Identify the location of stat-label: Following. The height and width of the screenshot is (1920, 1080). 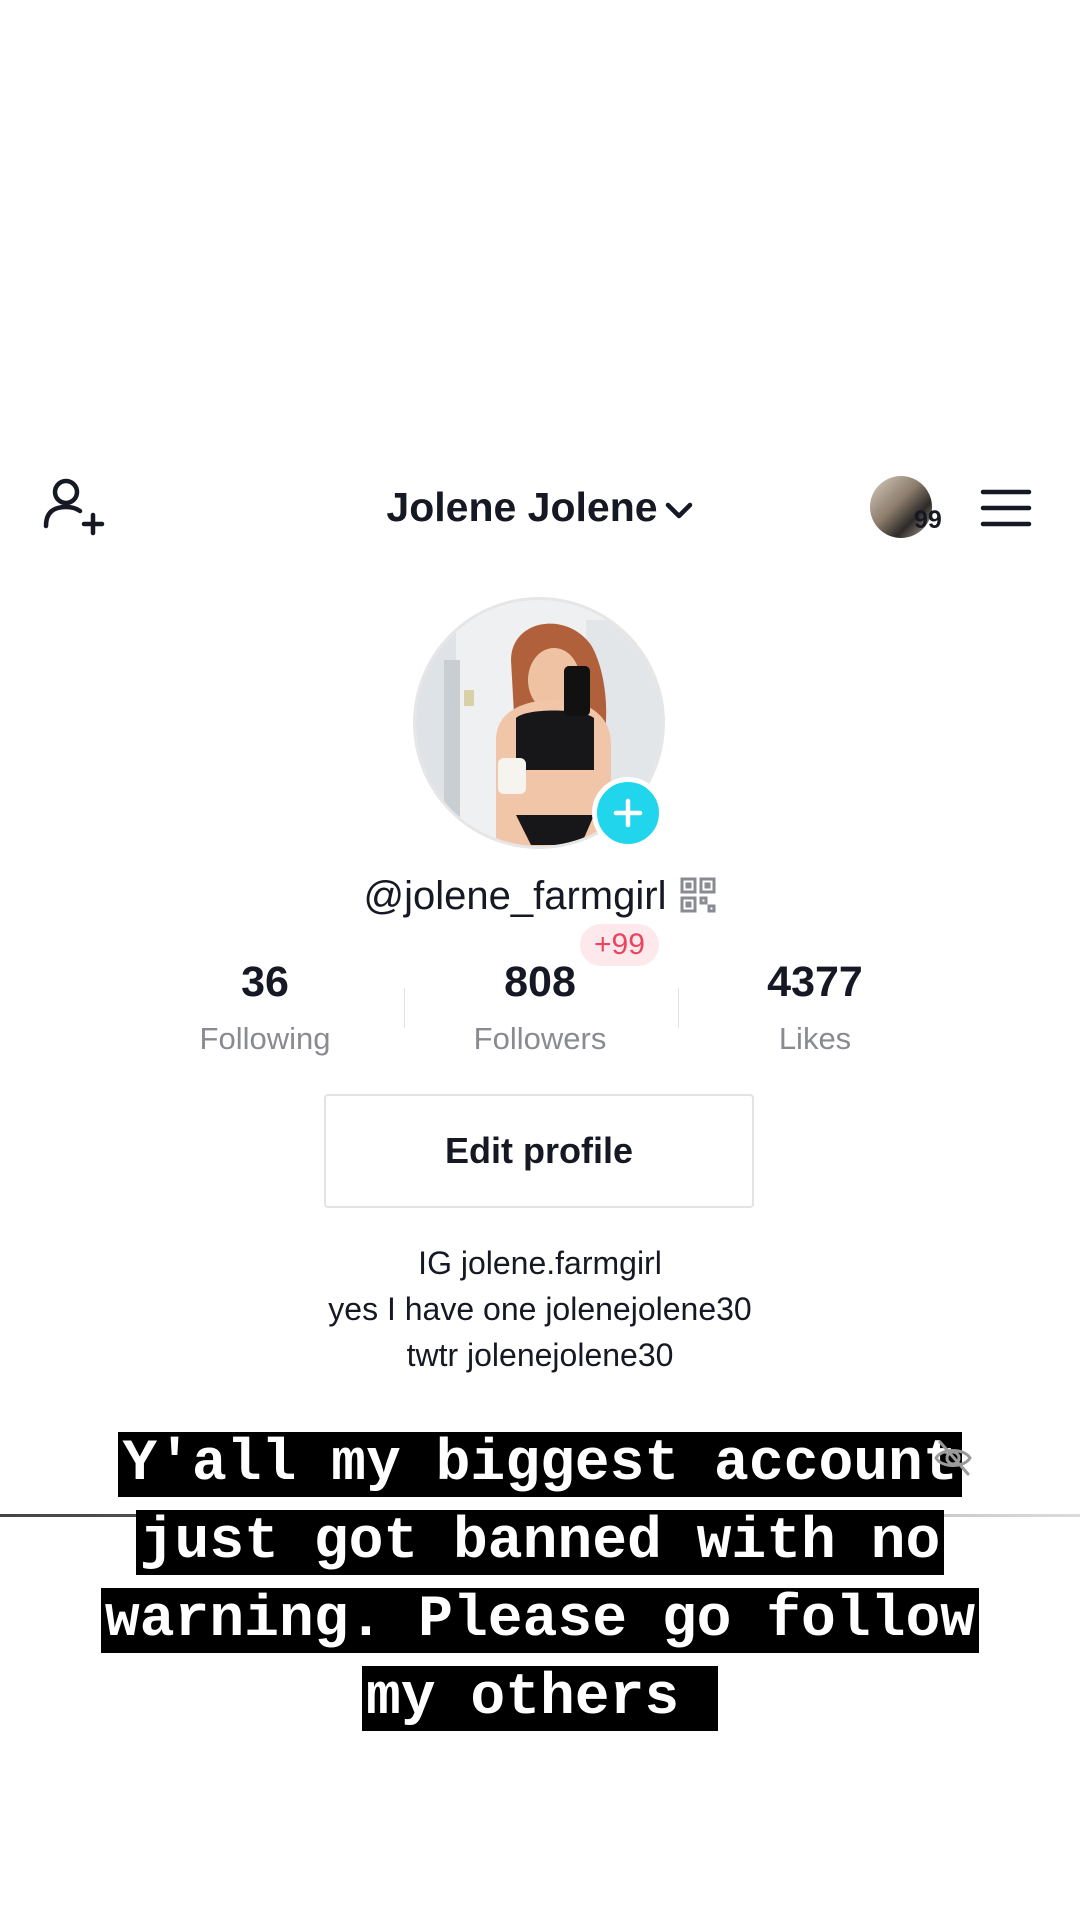
(265, 1038).